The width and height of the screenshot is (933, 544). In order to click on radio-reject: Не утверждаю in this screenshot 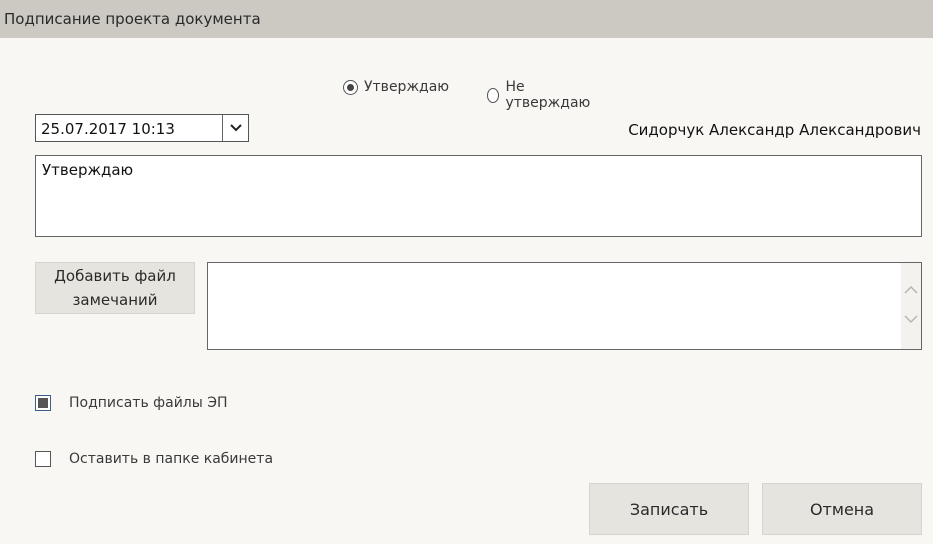, I will do `click(540, 95)`.